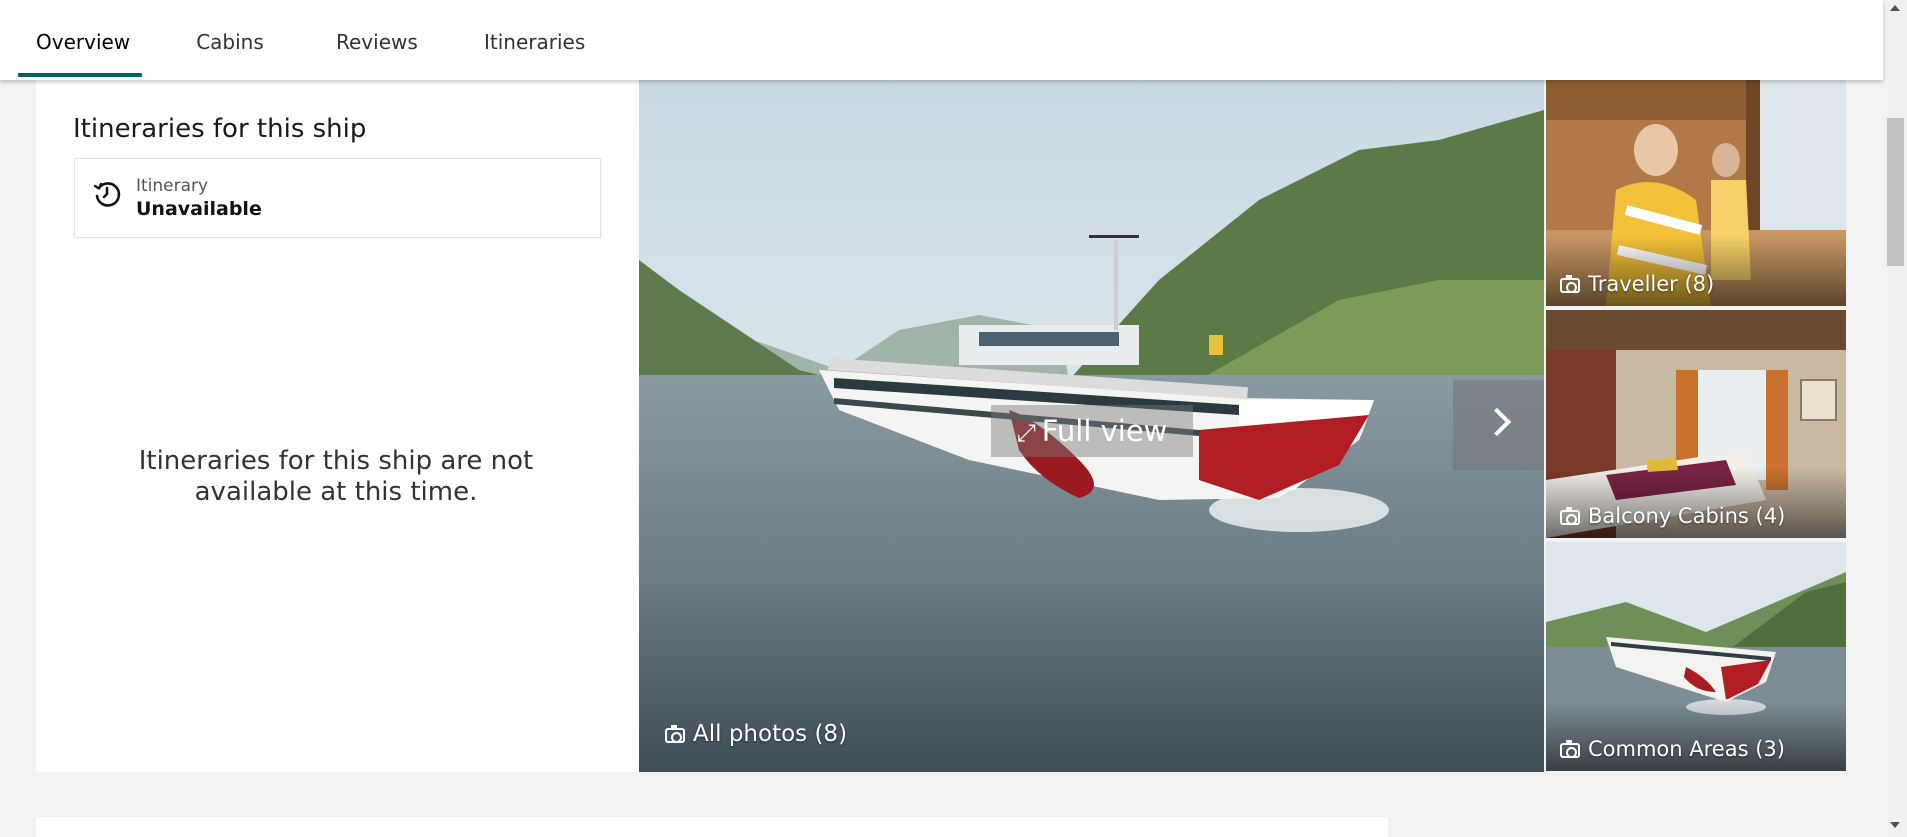 The image size is (1907, 837). Describe the element at coordinates (1651, 284) in the screenshot. I see `traveller-label: Traveller (8)` at that location.